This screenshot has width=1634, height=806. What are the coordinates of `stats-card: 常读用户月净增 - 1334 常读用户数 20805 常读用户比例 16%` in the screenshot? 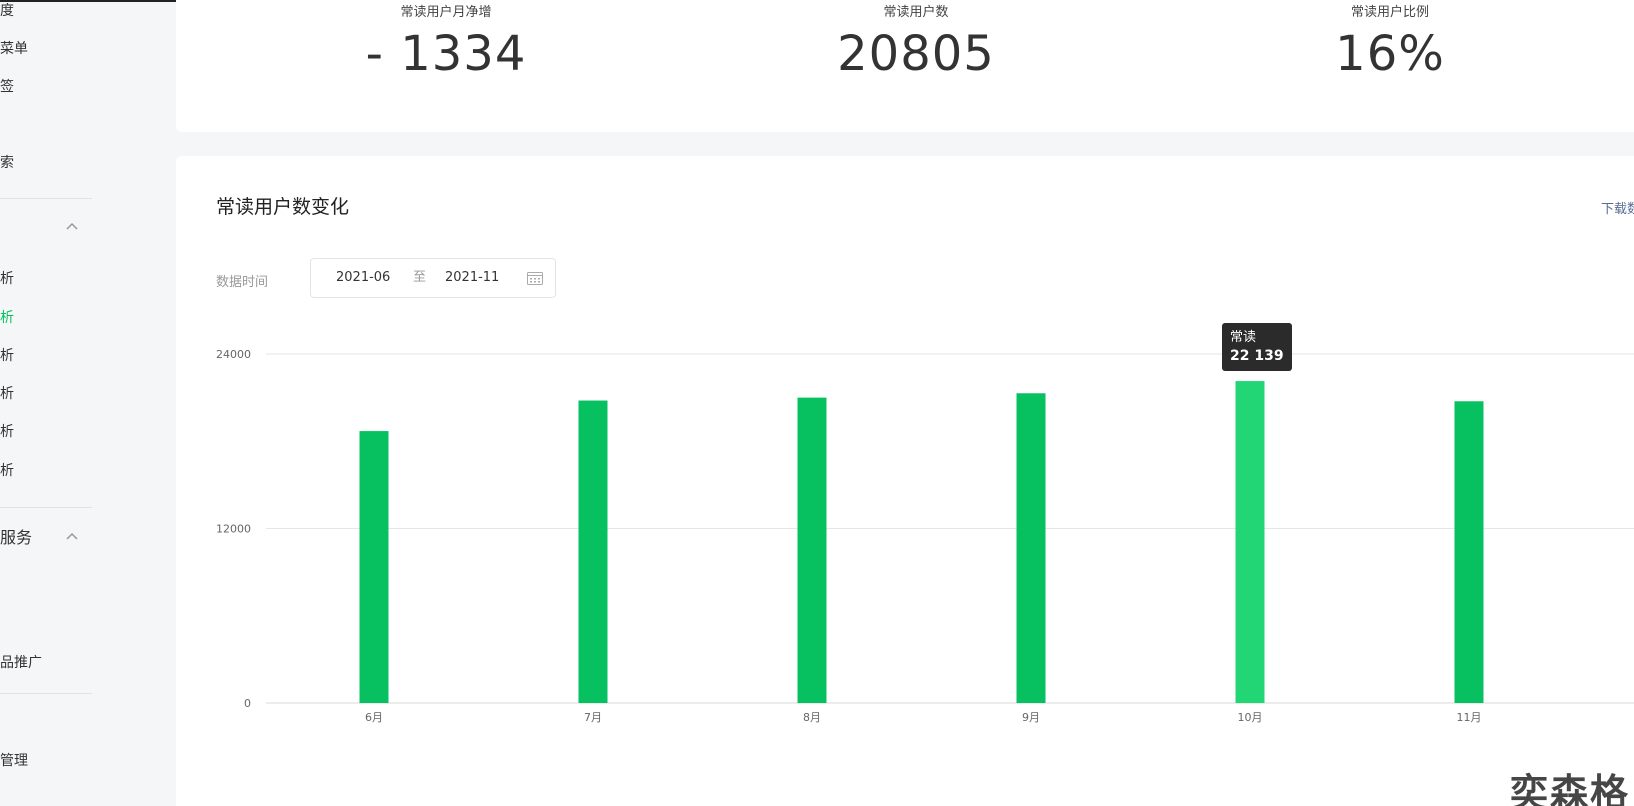 It's located at (905, 66).